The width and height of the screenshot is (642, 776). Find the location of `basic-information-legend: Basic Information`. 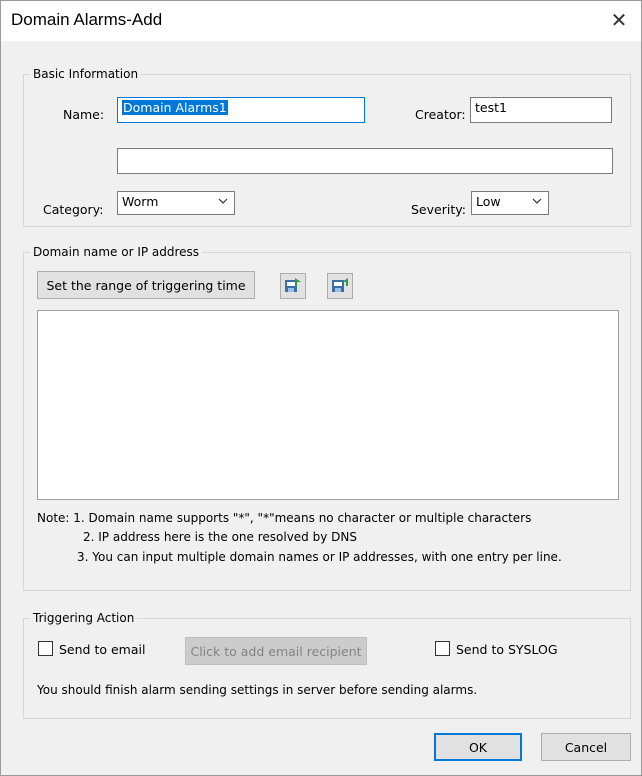

basic-information-legend: Basic Information is located at coordinates (86, 74).